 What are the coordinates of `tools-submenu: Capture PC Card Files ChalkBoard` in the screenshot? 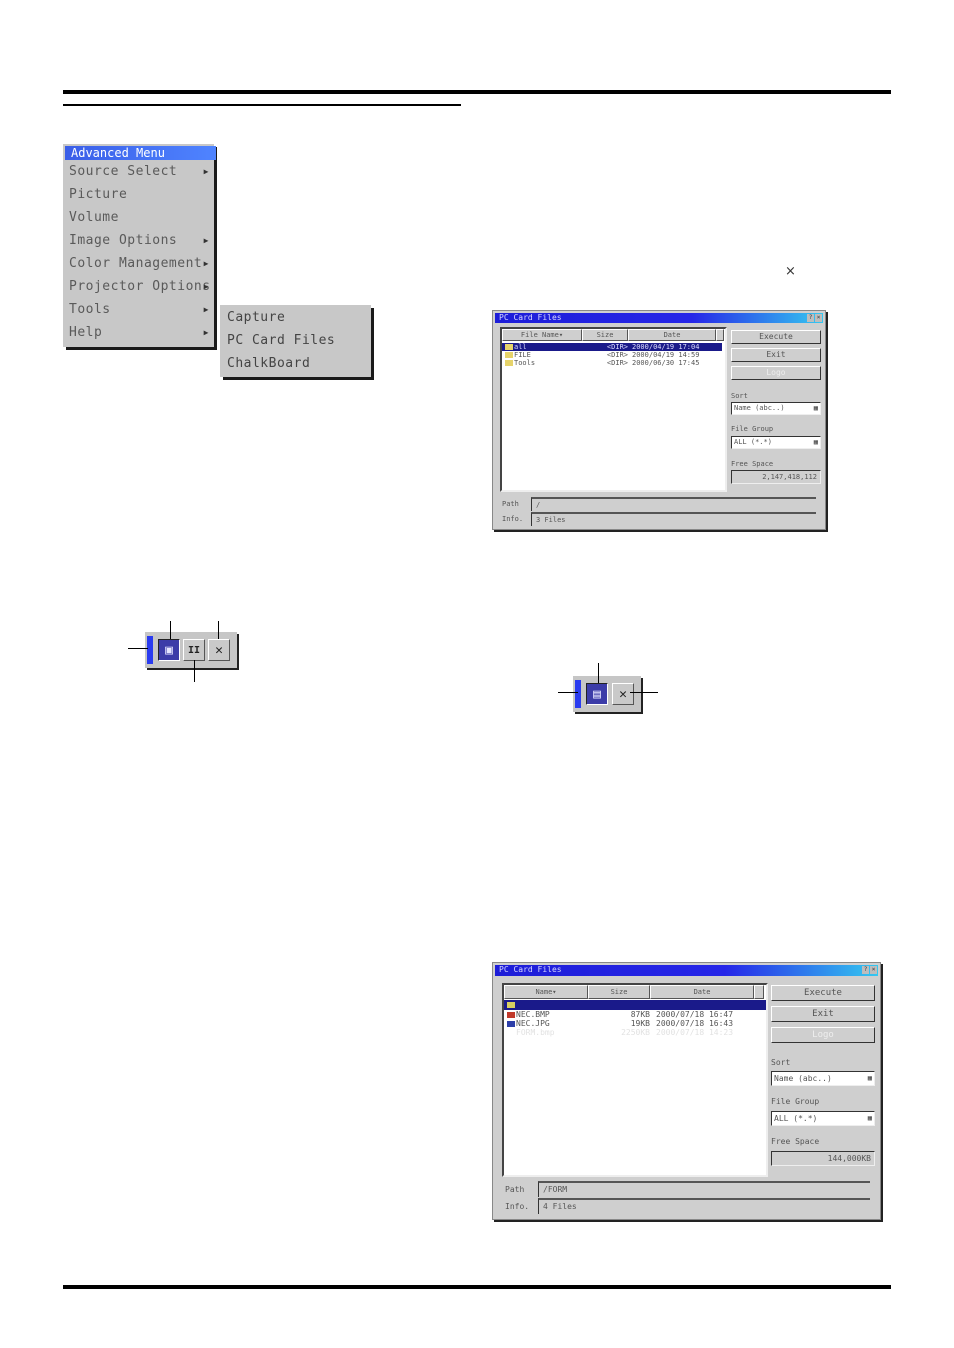 It's located at (295, 341).